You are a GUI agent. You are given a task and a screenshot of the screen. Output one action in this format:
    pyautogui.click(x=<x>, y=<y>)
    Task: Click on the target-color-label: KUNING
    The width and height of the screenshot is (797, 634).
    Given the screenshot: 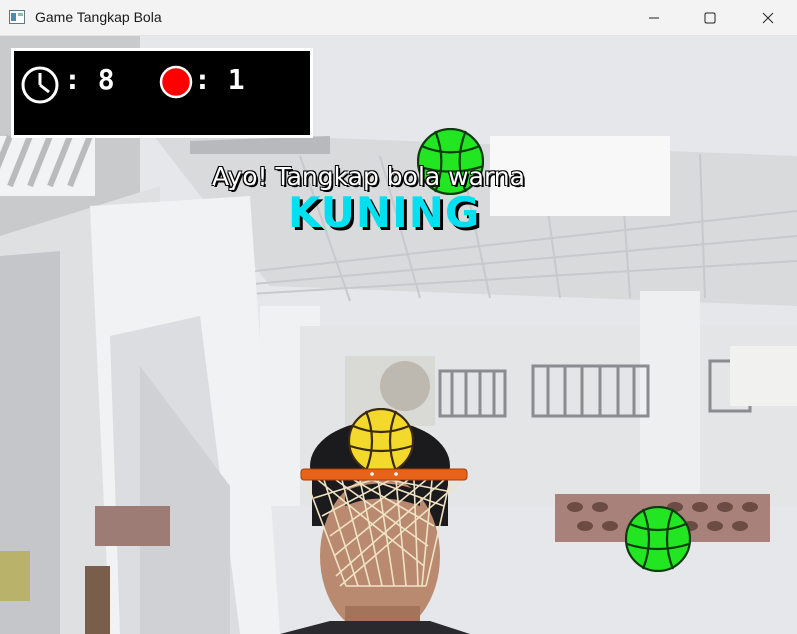 What is the action you would take?
    pyautogui.click(x=384, y=212)
    